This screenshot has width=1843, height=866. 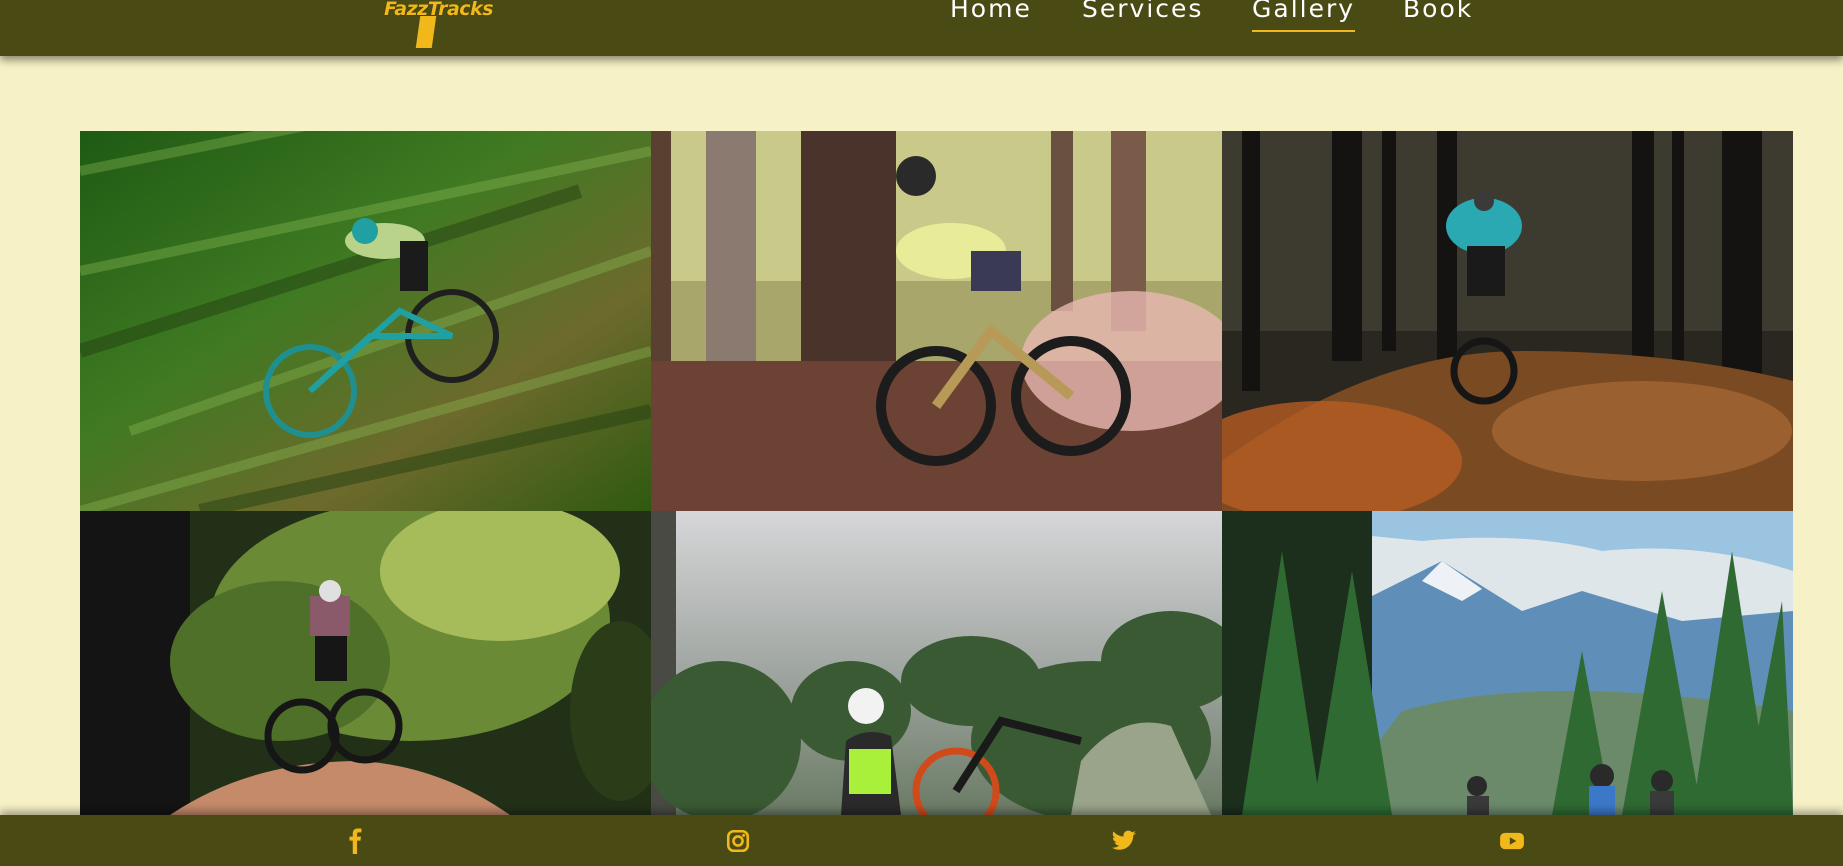 What do you see at coordinates (1124, 841) in the screenshot?
I see `twitter-icon` at bounding box center [1124, 841].